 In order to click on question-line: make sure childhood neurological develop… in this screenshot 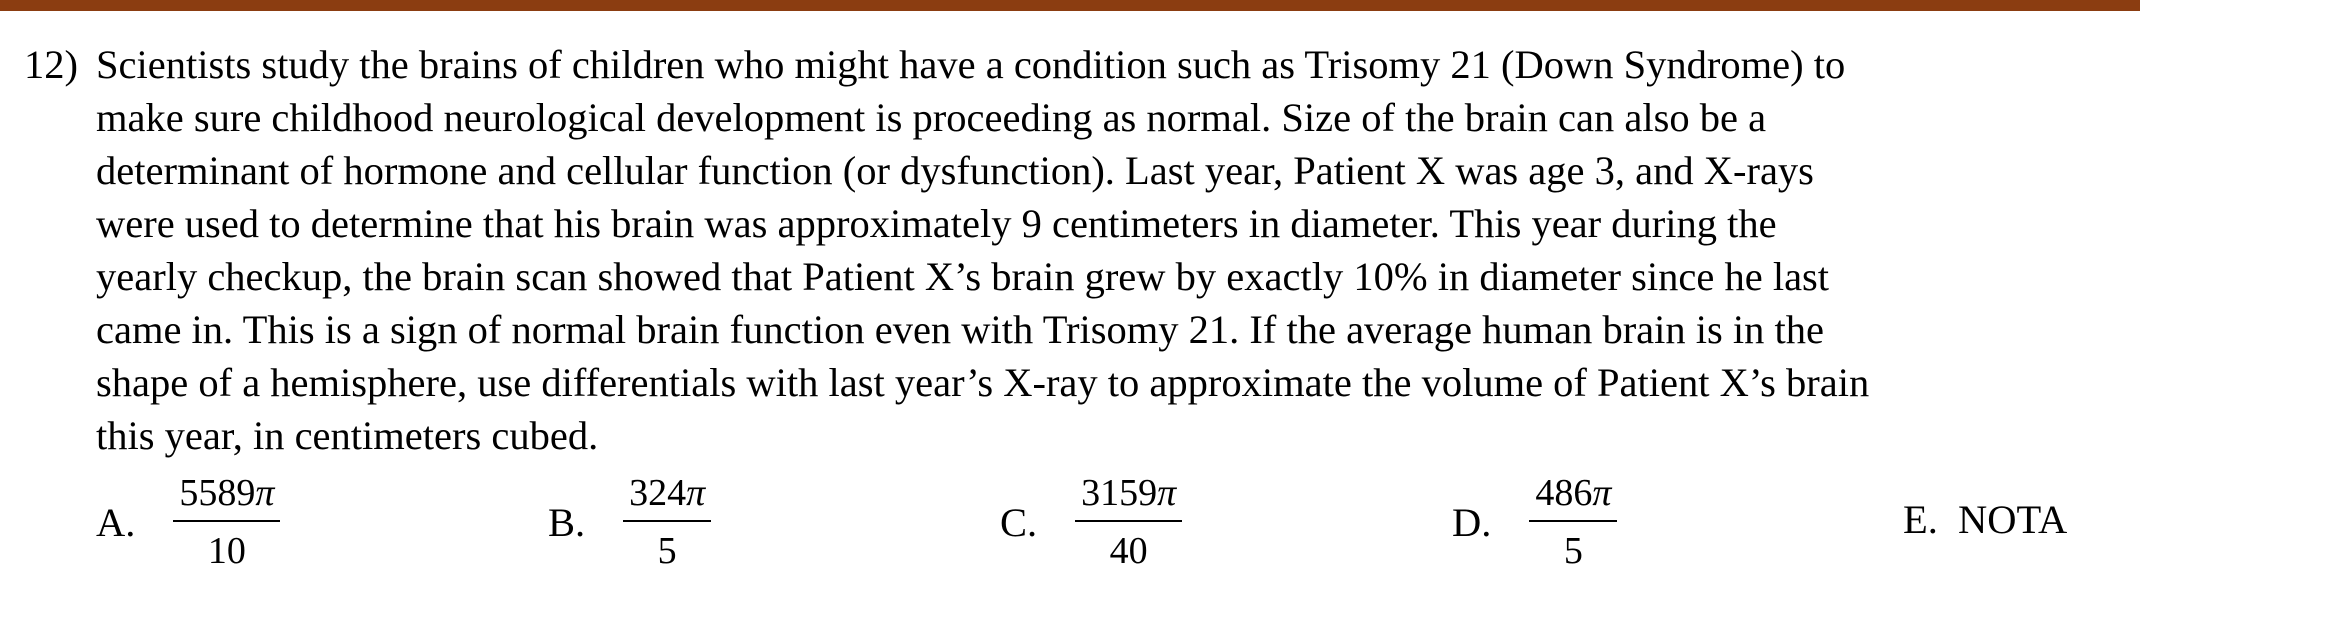, I will do `click(931, 117)`.